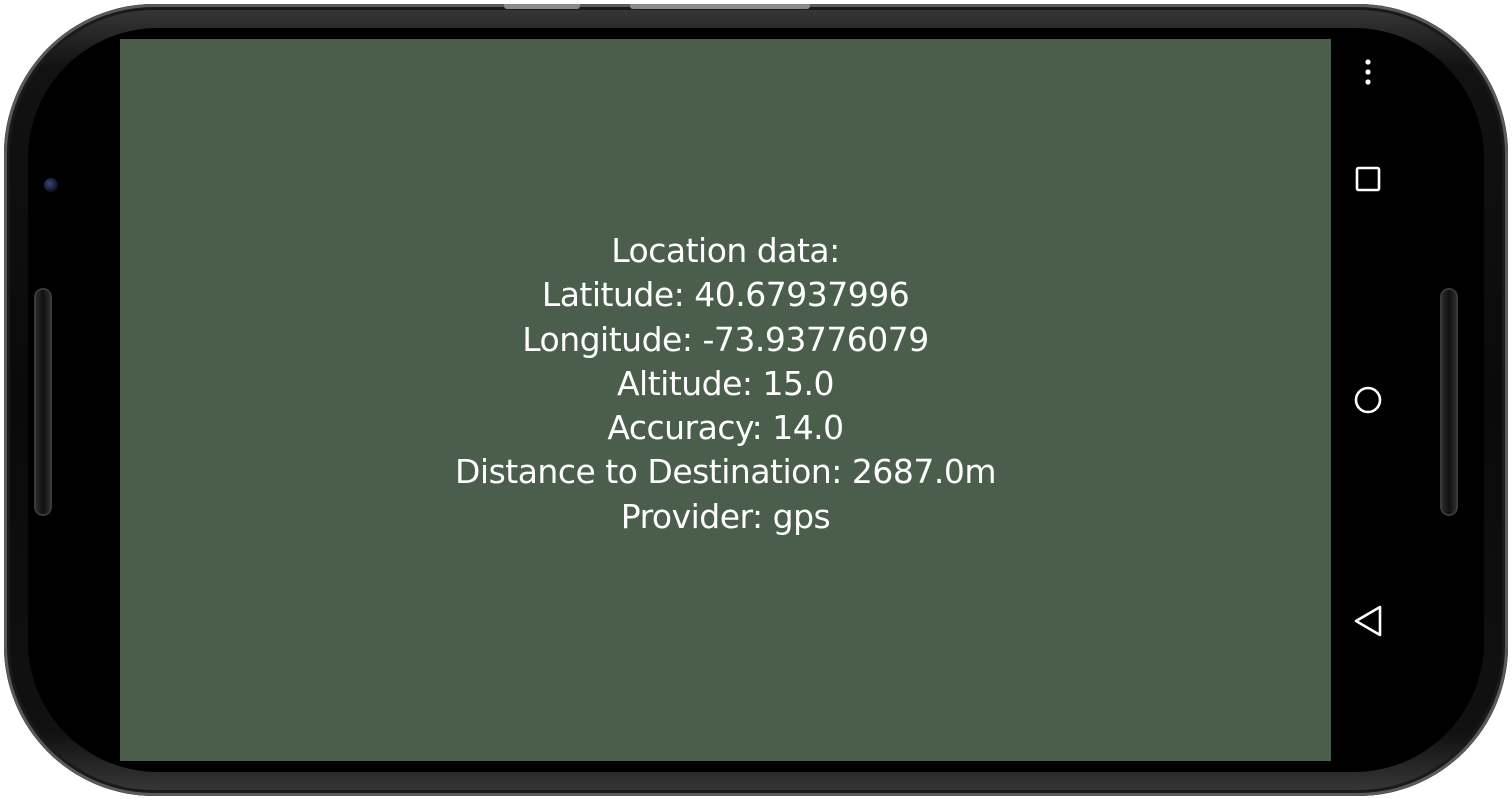 This screenshot has height=799, width=1512. I want to click on provider-text: Provider: gps, so click(725, 516).